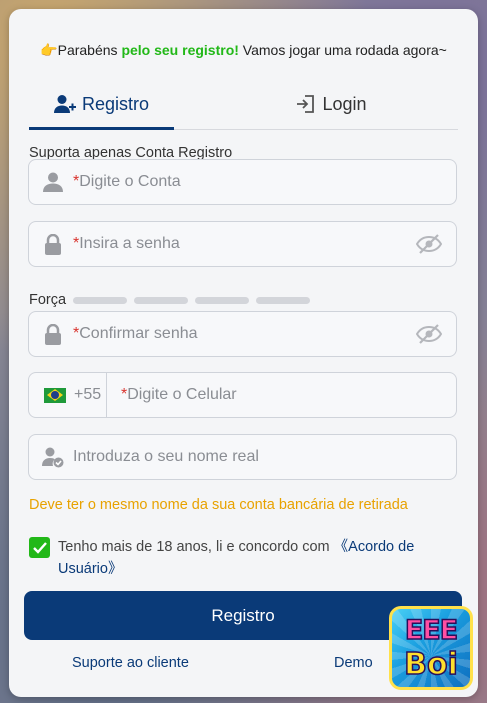 The image size is (487, 703). I want to click on auth-tabs: Registro Login, so click(243, 104).